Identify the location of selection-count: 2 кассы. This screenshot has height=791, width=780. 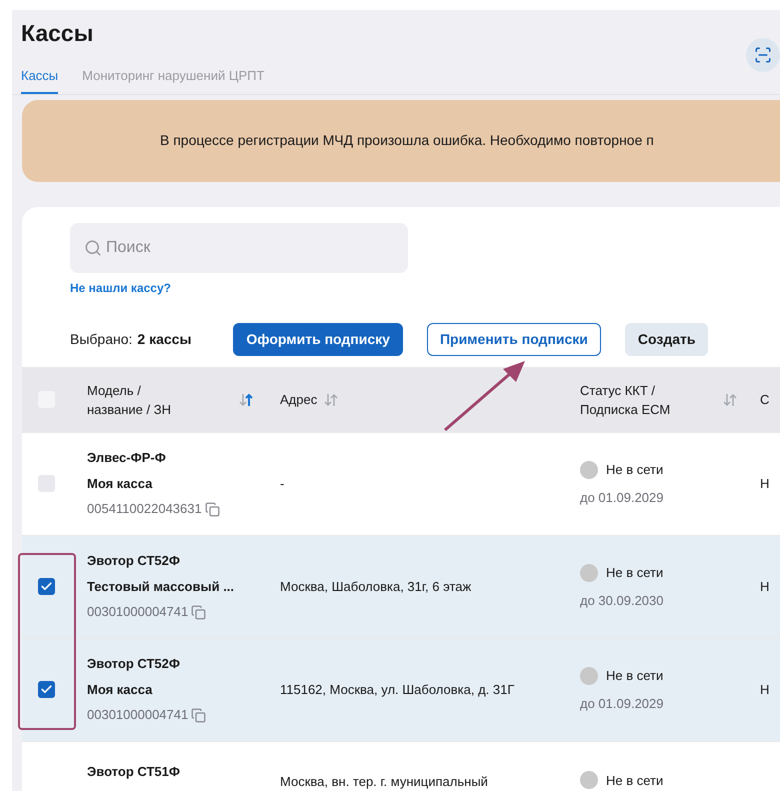
(164, 339).